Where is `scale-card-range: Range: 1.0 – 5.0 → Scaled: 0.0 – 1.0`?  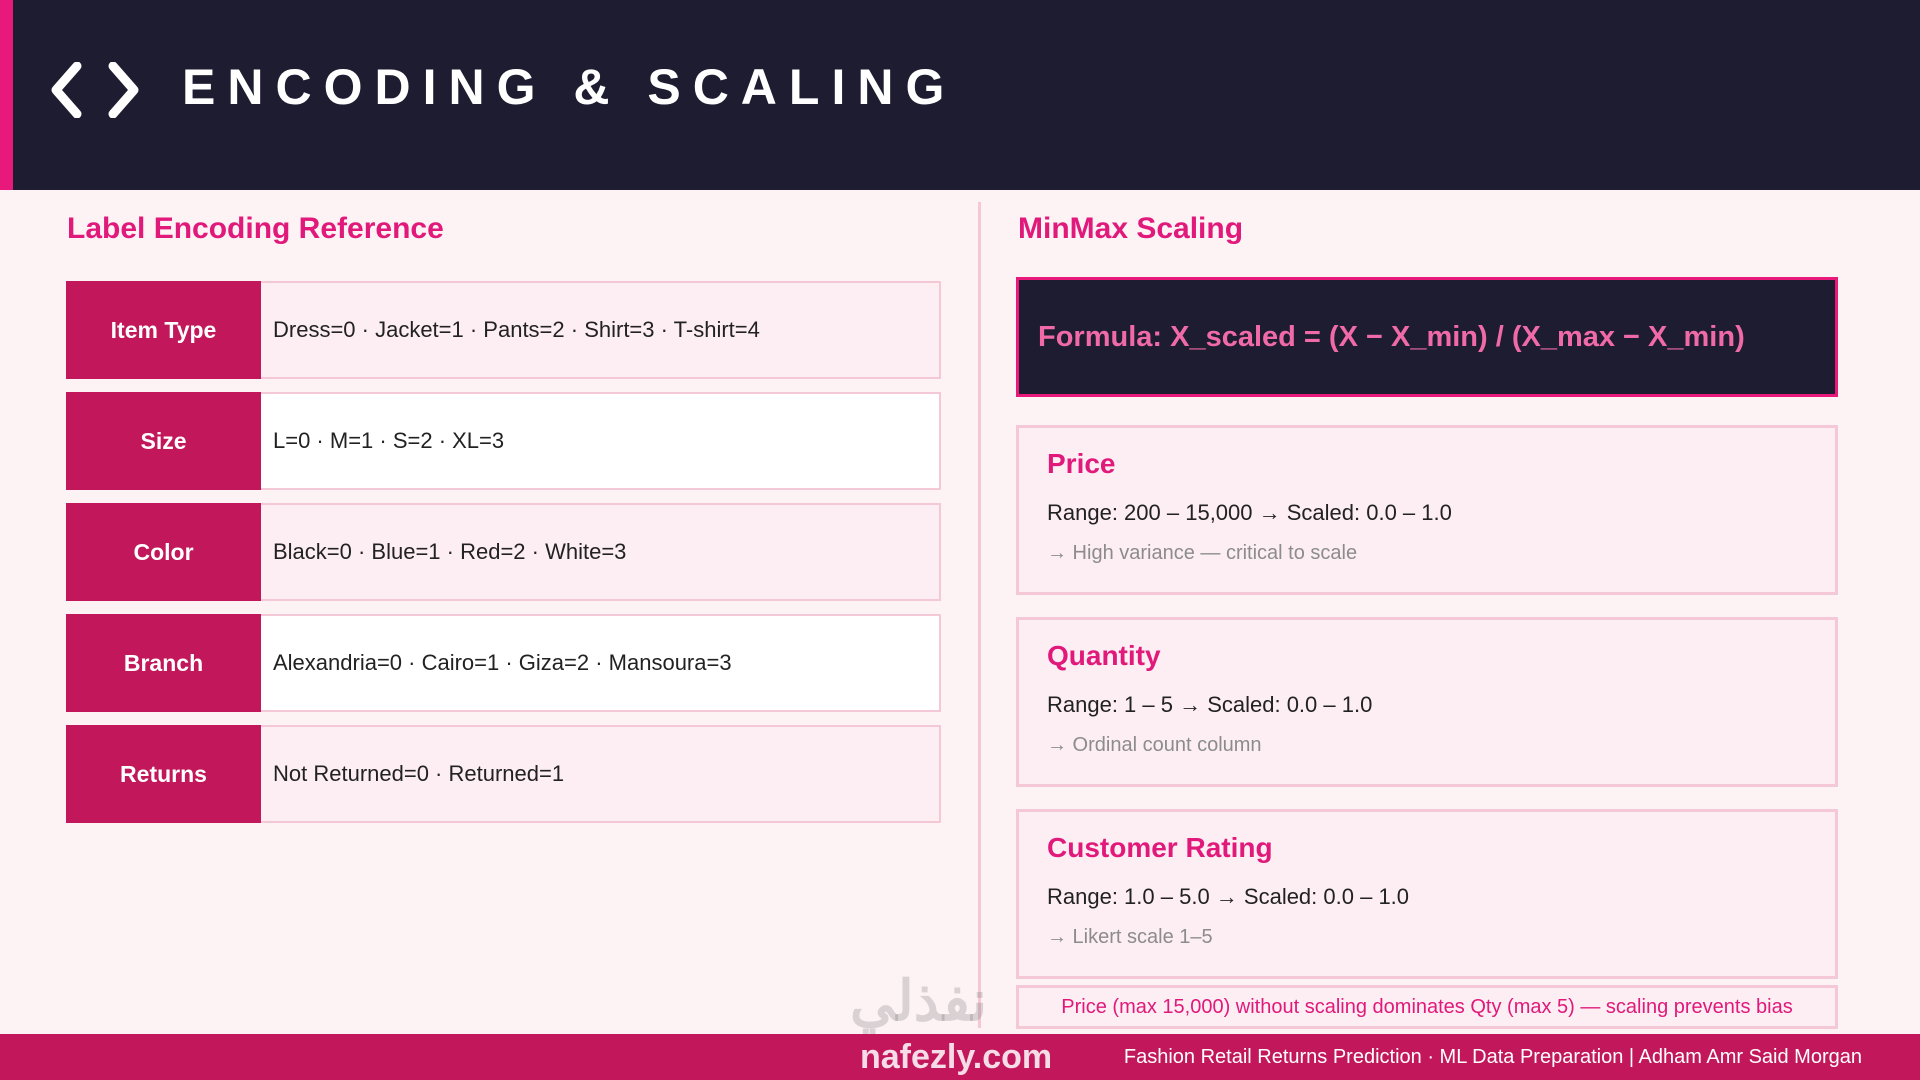 scale-card-range: Range: 1.0 – 5.0 → Scaled: 0.0 – 1.0 is located at coordinates (1228, 896).